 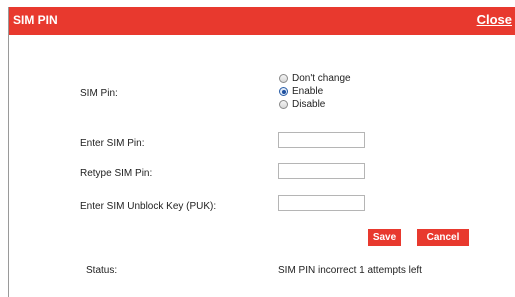 I want to click on radio-label-disable: Disable, so click(x=309, y=104).